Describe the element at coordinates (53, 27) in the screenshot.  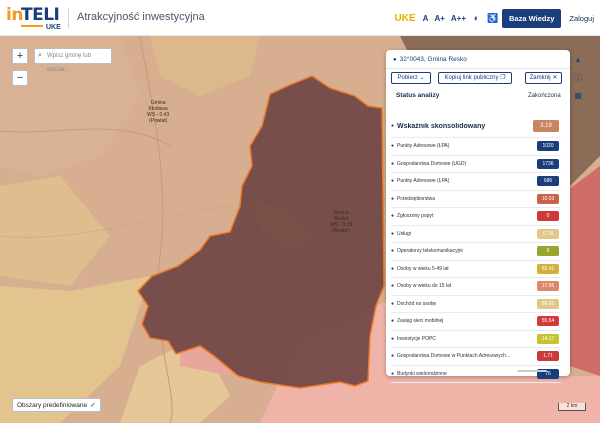
I see `logo-uke: UKE` at that location.